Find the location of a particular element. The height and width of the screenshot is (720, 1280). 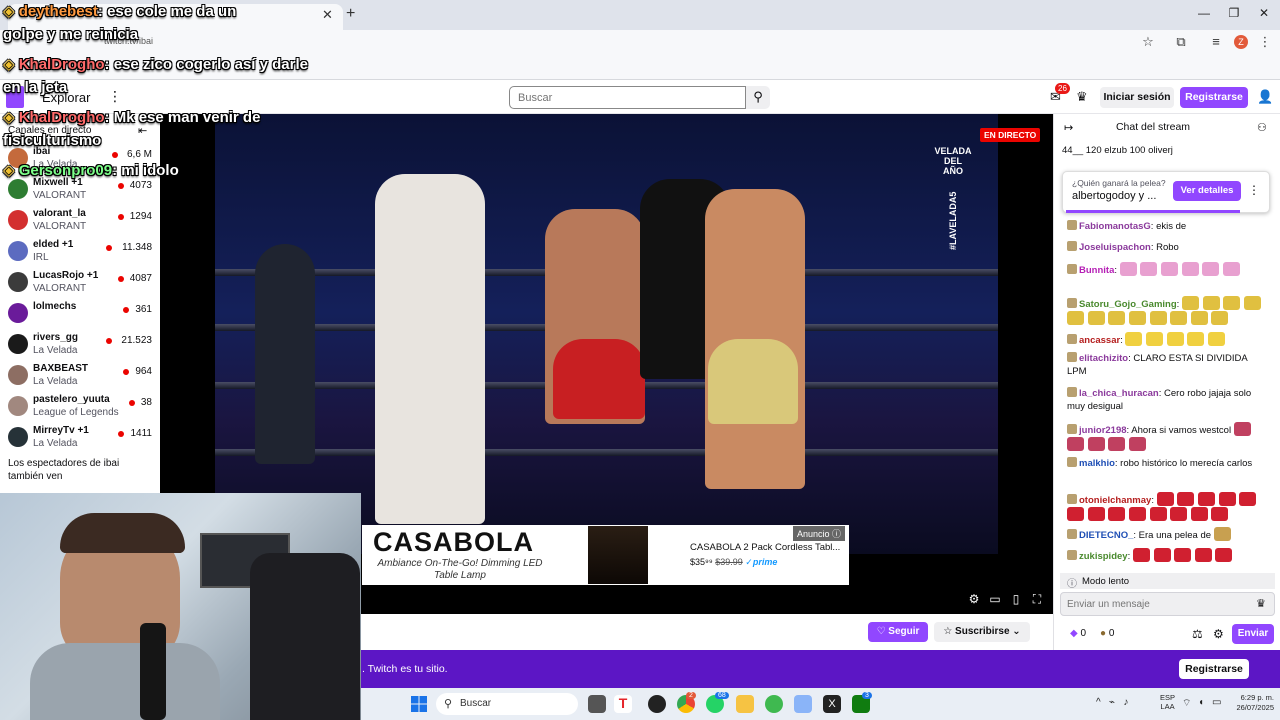

sidebar-channel: lolmechs 361 is located at coordinates (80, 314).